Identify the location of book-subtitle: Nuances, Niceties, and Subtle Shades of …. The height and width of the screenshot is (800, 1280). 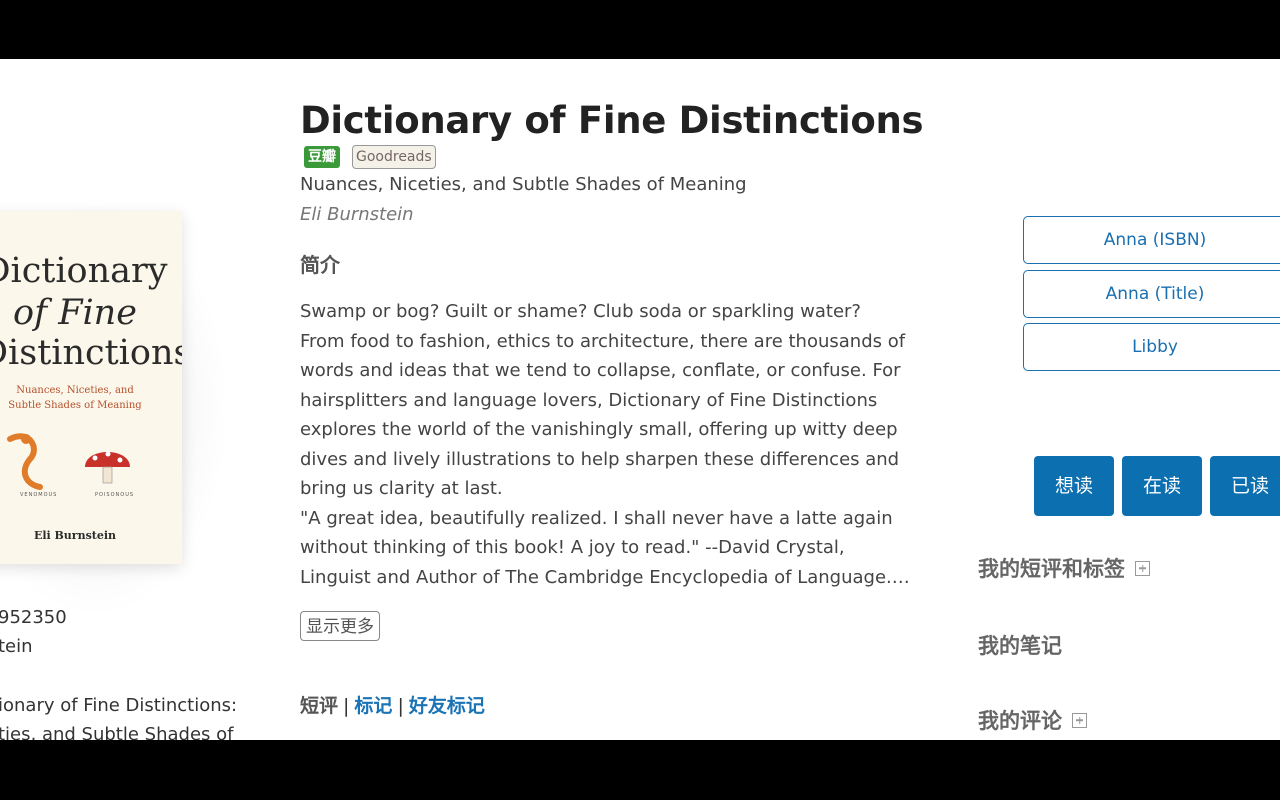
(523, 184).